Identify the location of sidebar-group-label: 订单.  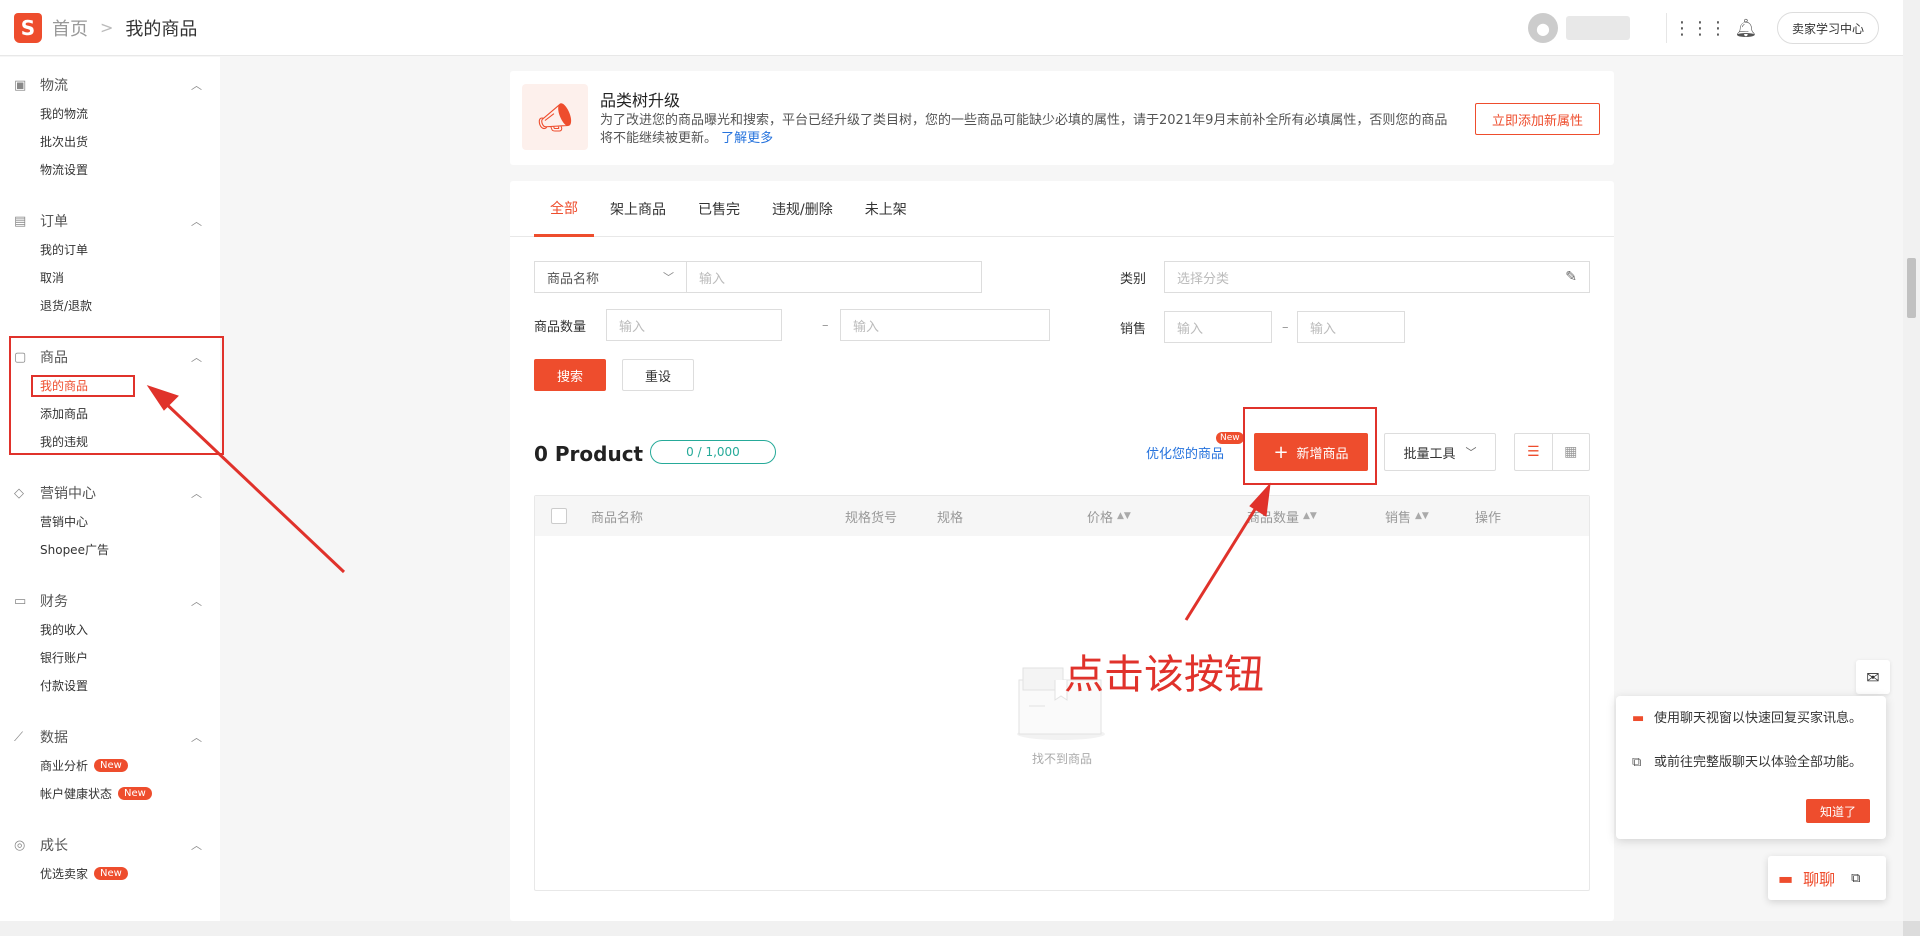
(54, 222).